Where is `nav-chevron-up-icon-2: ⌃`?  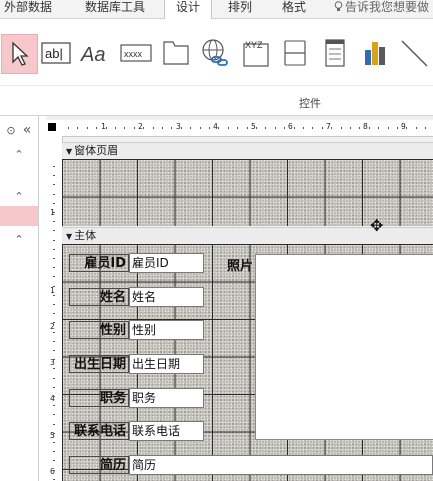
nav-chevron-up-icon-2: ⌃ is located at coordinates (19, 196).